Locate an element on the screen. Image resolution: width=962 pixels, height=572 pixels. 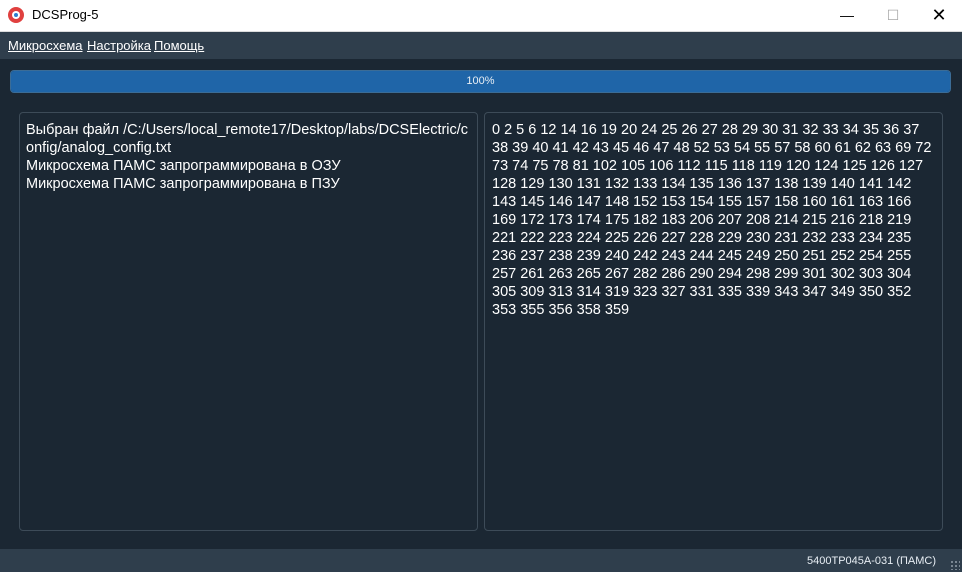
app-logo-icon is located at coordinates (16, 15).